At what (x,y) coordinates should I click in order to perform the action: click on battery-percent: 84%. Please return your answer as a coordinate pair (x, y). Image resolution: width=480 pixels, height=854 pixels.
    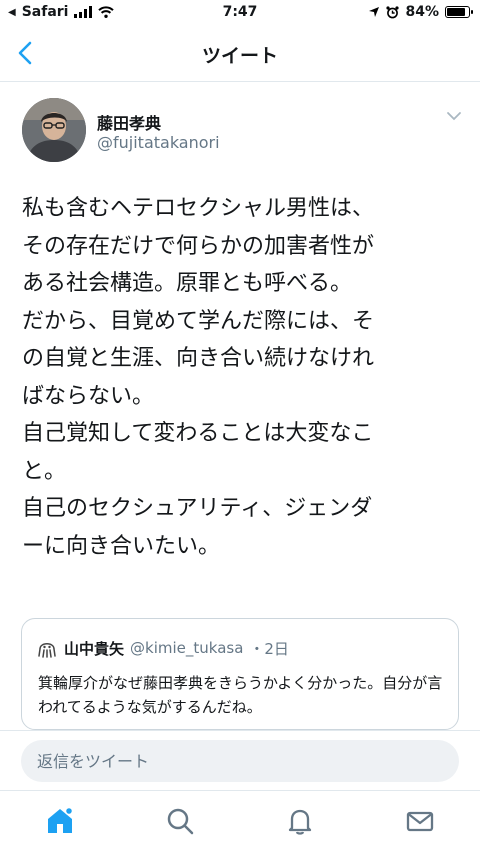
    Looking at the image, I should click on (422, 12).